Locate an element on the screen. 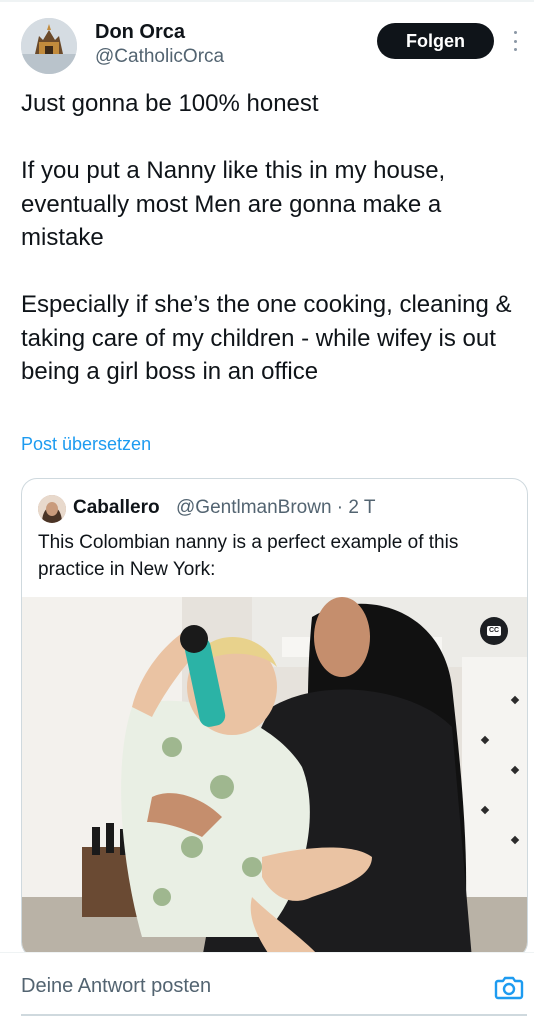  camera-icon is located at coordinates (509, 987).